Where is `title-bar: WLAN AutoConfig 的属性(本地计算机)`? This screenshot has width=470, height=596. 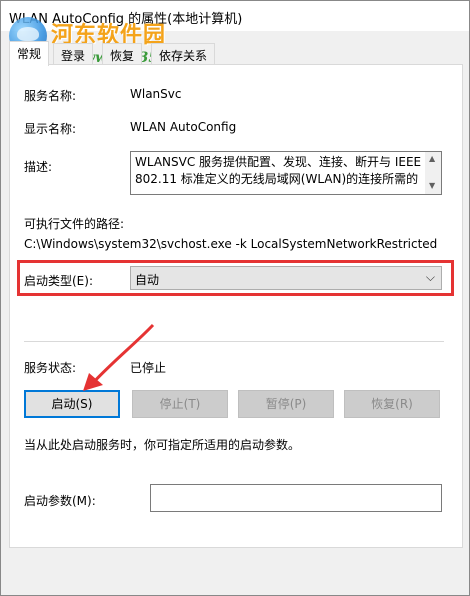 title-bar: WLAN AutoConfig 的属性(本地计算机) is located at coordinates (235, 16).